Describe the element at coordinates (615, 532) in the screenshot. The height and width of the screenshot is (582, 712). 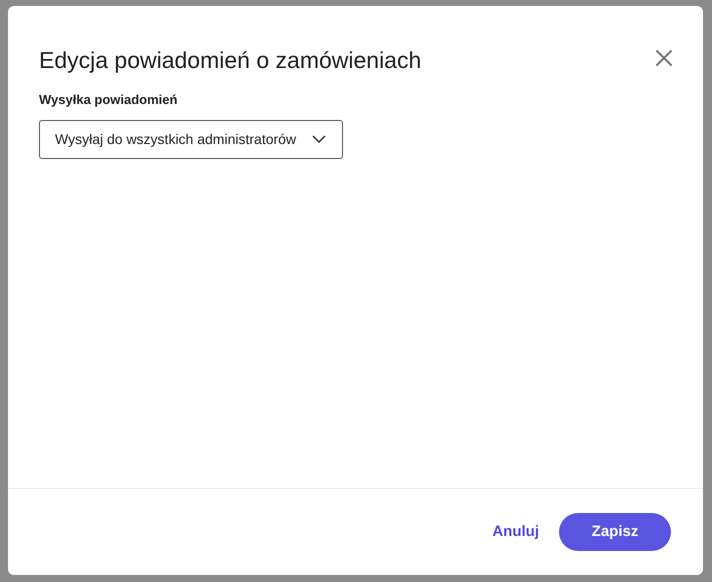
I see `save-button: Zapisz` at that location.